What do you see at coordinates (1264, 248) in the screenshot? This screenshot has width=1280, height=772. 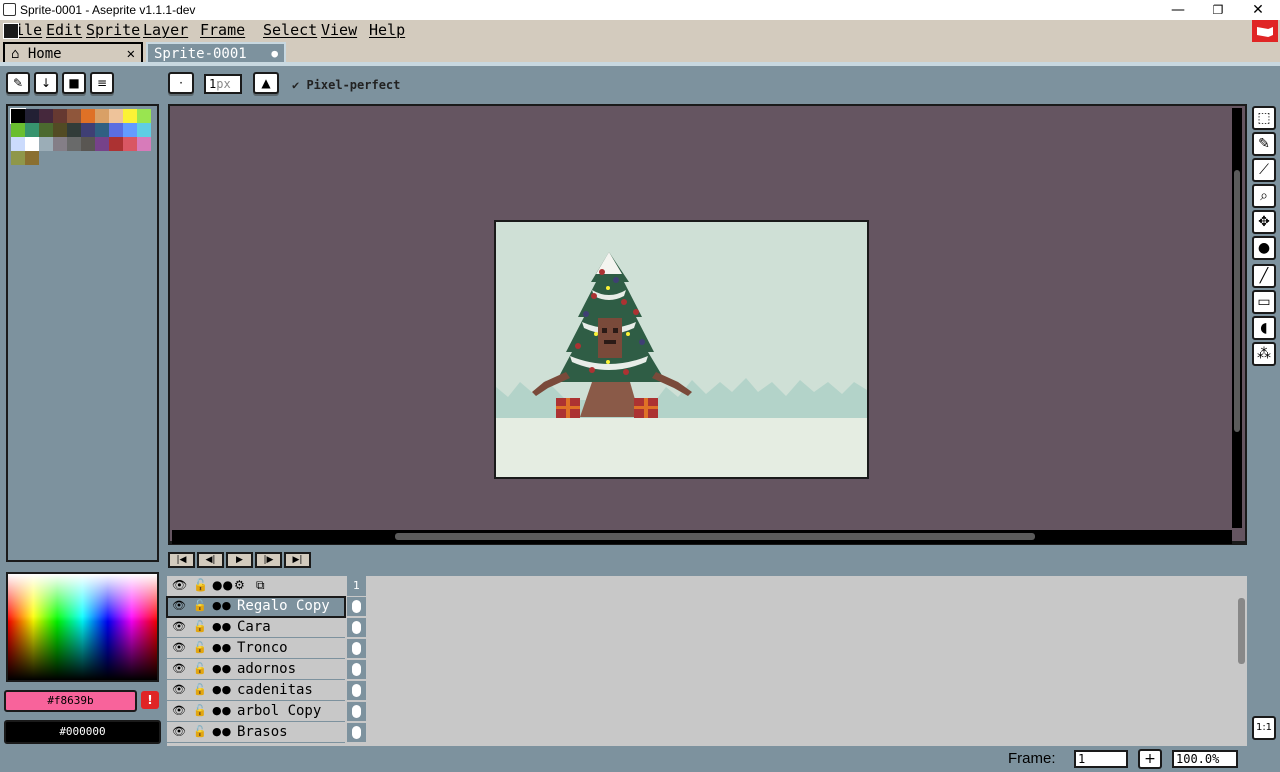 I see `paint-bucket-tool: ●` at bounding box center [1264, 248].